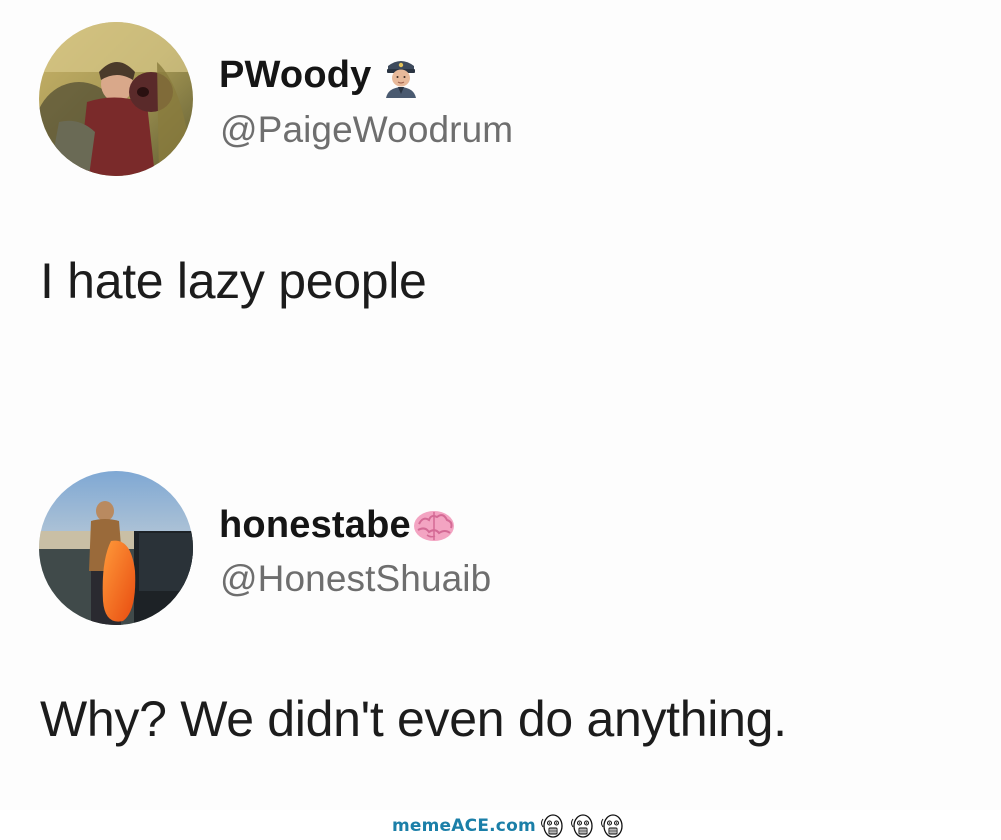 This screenshot has height=840, width=1001. Describe the element at coordinates (434, 525) in the screenshot. I see `brain-emoji-icon` at that location.